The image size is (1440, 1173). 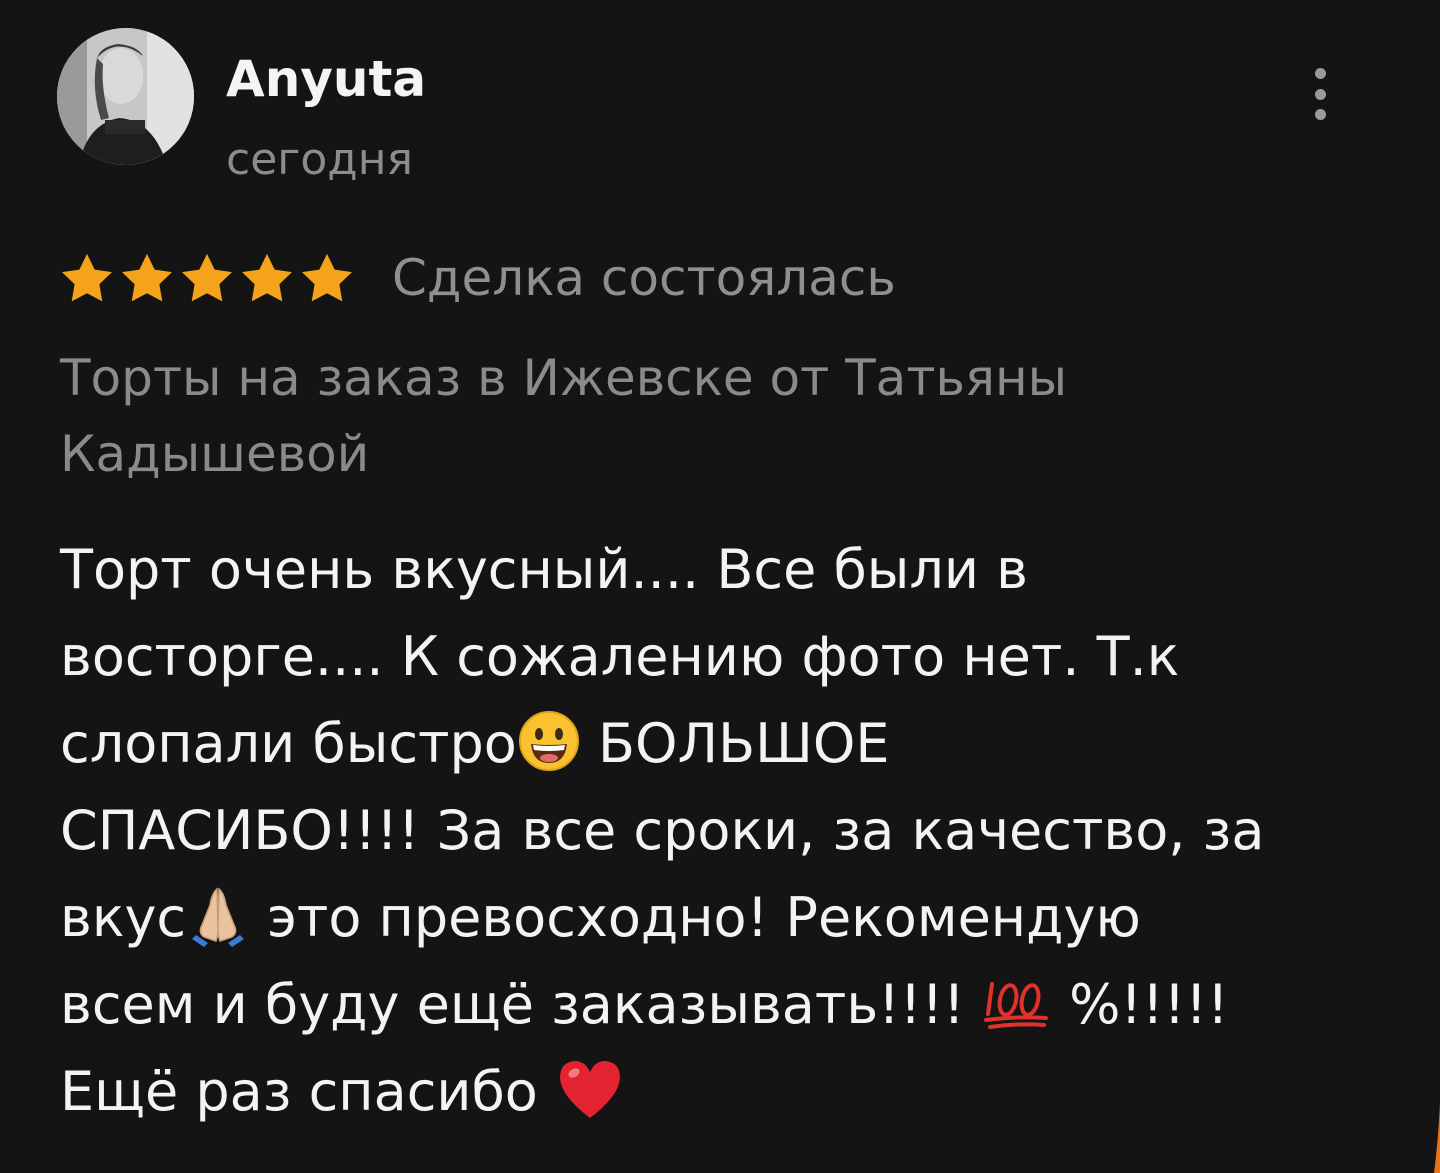 I want to click on review-text-fragment: это превосходно! Рекомендую, so click(x=695, y=917).